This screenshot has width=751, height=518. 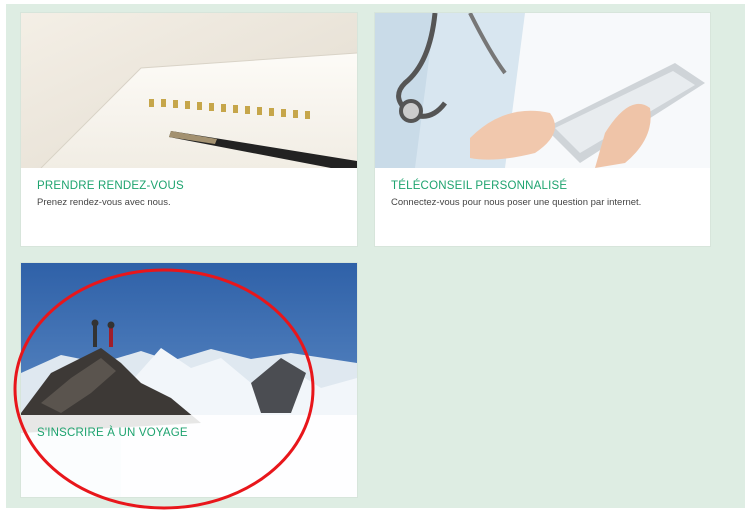 I want to click on card-title: S'INSCRIRE À UN VOYAGE, so click(x=189, y=433).